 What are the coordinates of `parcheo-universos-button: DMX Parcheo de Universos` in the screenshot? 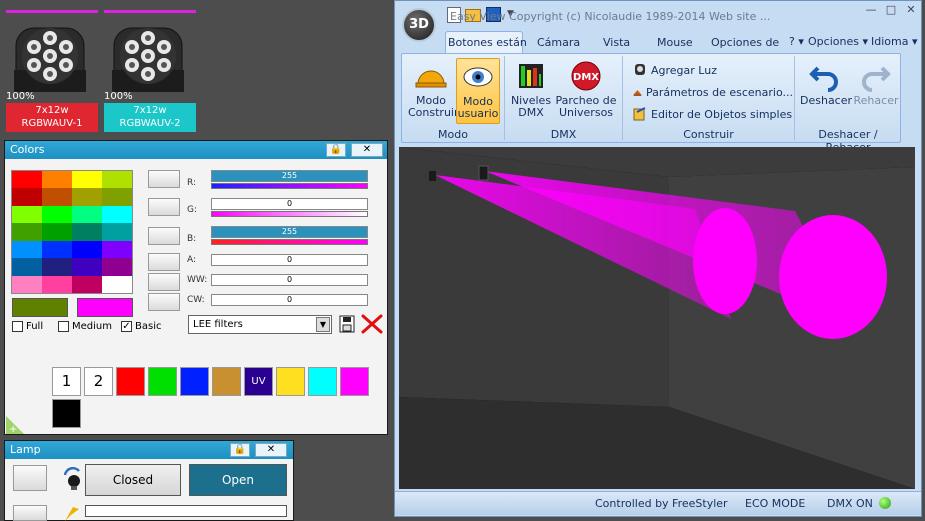 It's located at (586, 89).